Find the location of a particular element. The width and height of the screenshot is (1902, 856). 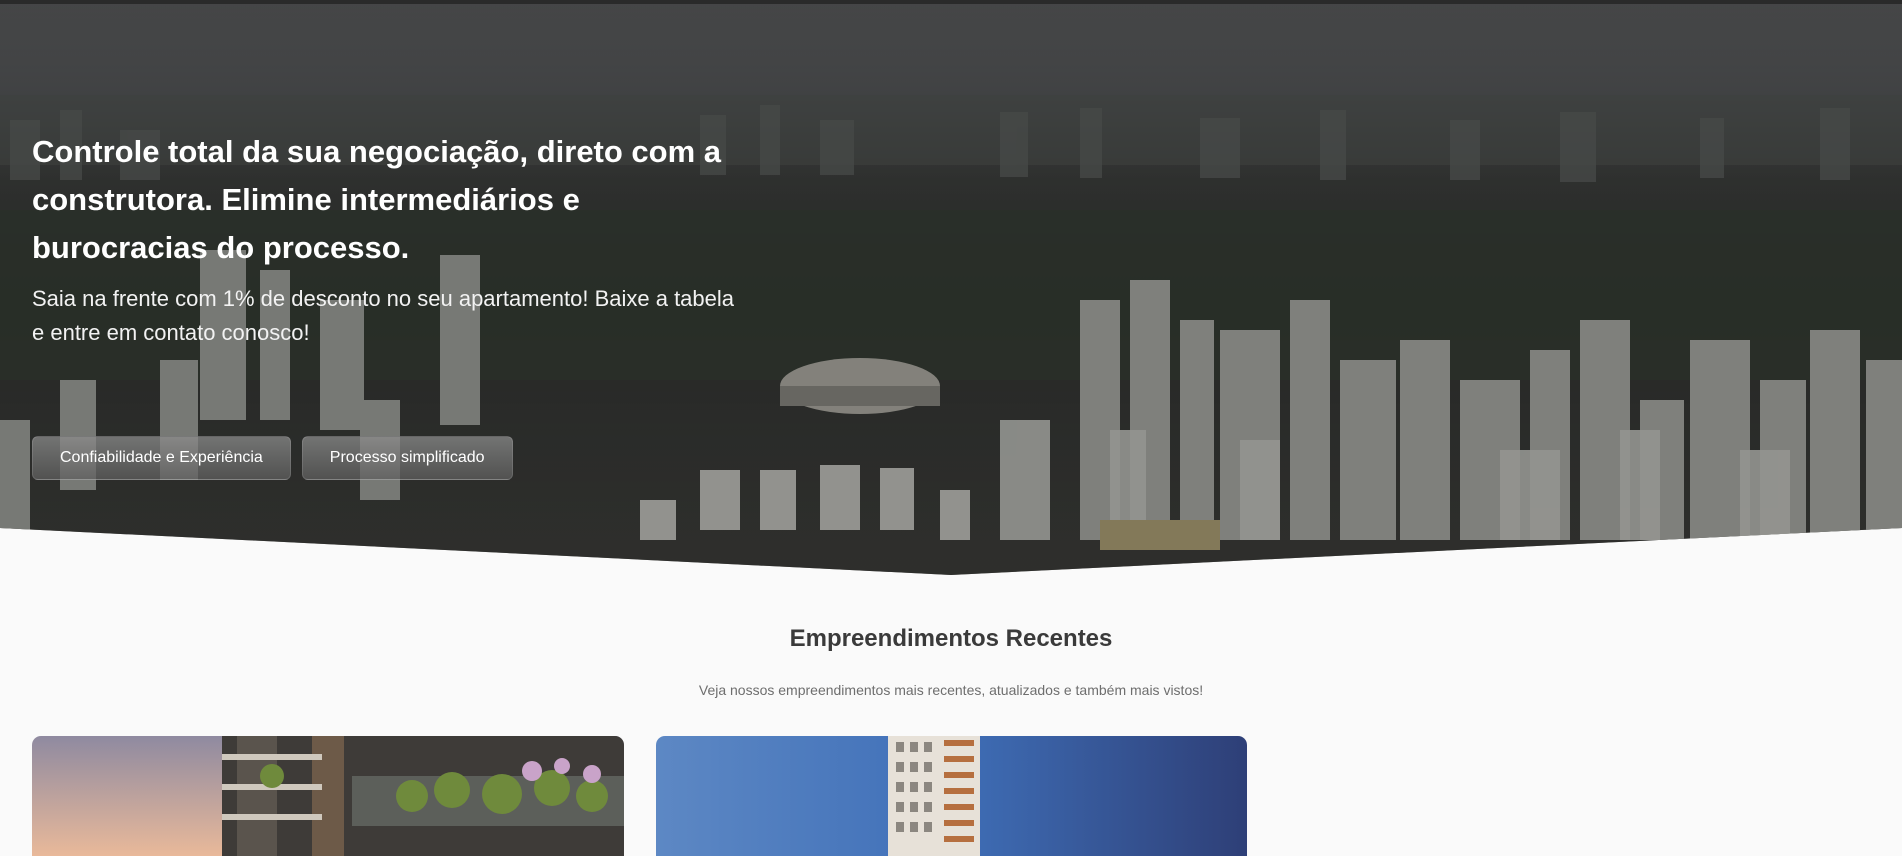

recent-developments-title: Empreendimentos Recentes is located at coordinates (951, 638).